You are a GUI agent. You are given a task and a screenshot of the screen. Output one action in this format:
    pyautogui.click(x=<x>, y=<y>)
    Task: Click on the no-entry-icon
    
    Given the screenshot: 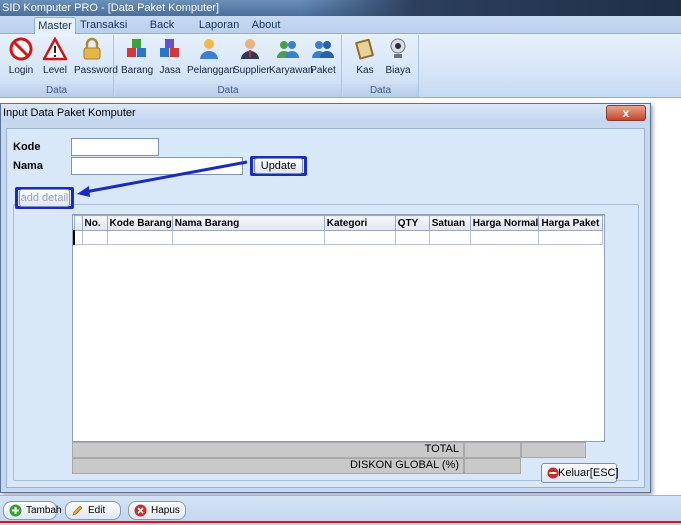 What is the action you would take?
    pyautogui.click(x=21, y=49)
    